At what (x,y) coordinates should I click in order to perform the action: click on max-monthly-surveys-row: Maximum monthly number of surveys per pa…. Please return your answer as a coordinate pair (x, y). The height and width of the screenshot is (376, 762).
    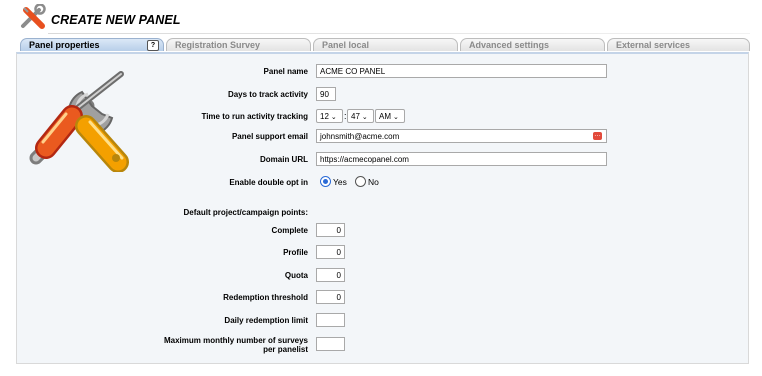
    Looking at the image, I should click on (381, 345).